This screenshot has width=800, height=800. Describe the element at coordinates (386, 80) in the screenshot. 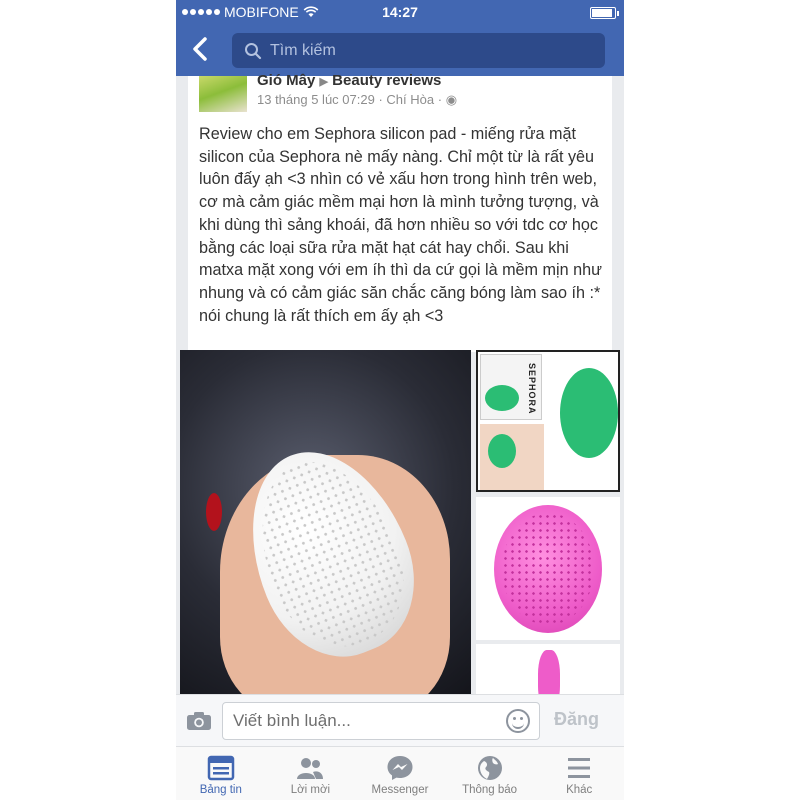

I see `group-name: Beauty reviews` at that location.